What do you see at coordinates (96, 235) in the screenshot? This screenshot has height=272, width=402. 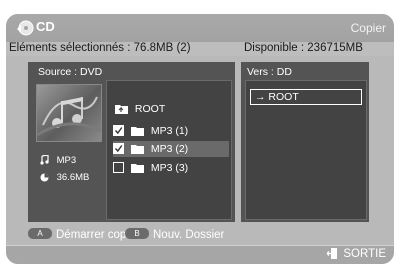 I see `start-copy-label: Démarrer copie` at bounding box center [96, 235].